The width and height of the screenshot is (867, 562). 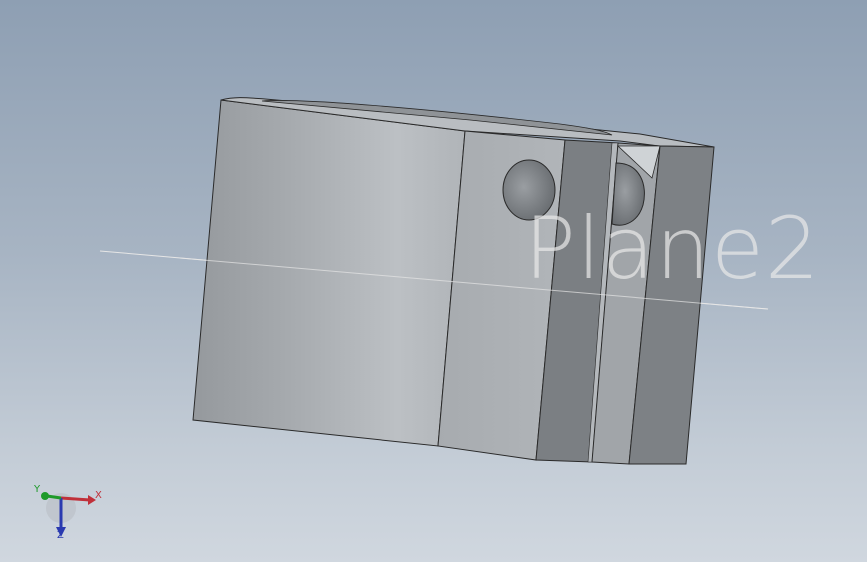 What do you see at coordinates (98, 495) in the screenshot?
I see `x-axis-label: X` at bounding box center [98, 495].